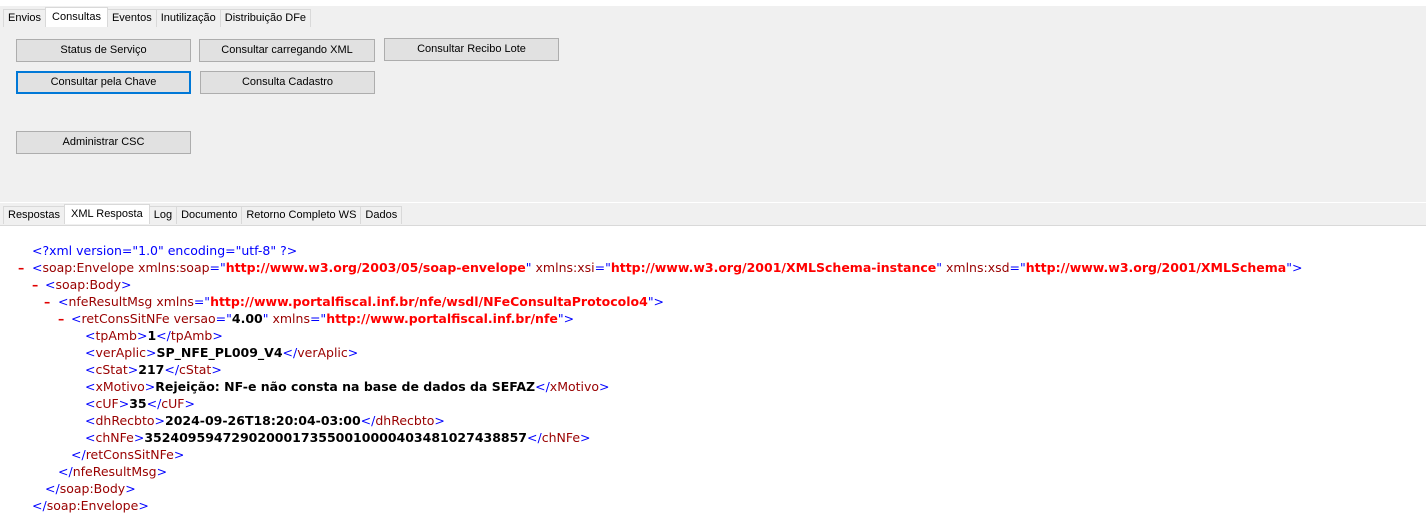 This screenshot has width=1426, height=531. I want to click on xml-envelope-close: </soap:Envelope>, so click(90, 505).